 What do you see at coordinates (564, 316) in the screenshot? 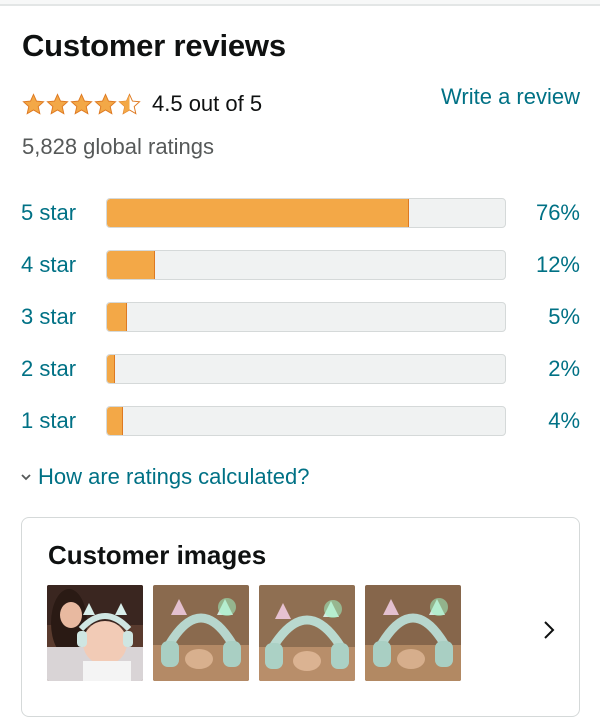
I see `histogram-percent: 5%` at bounding box center [564, 316].